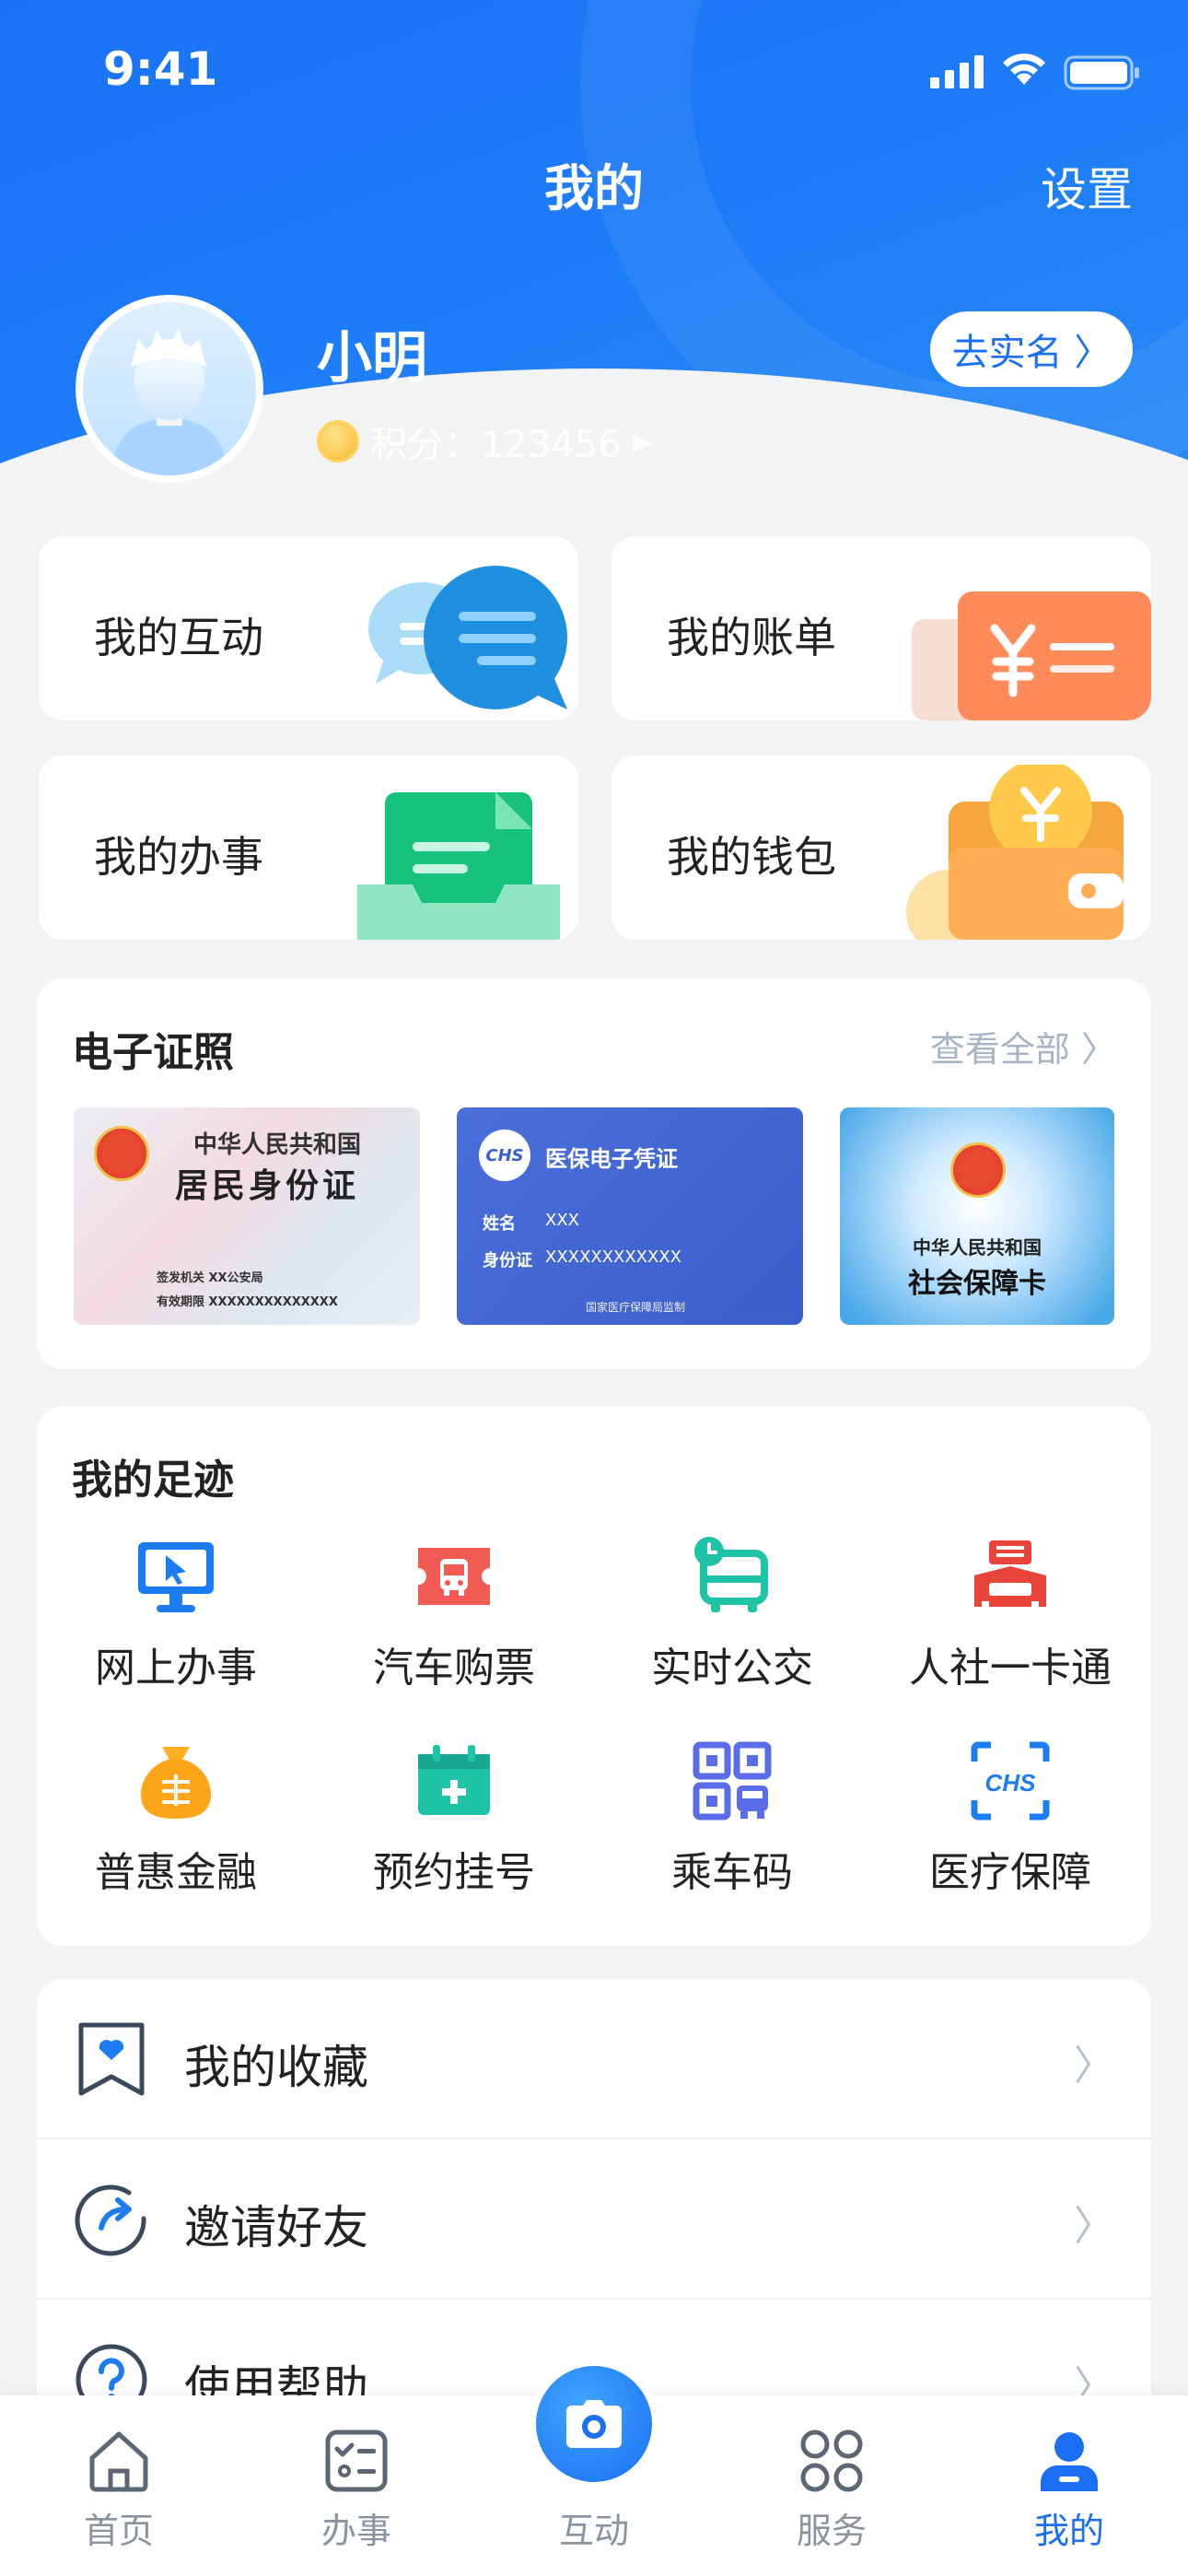 The width and height of the screenshot is (1188, 2576). I want to click on tab-label: 服务, so click(831, 2531).